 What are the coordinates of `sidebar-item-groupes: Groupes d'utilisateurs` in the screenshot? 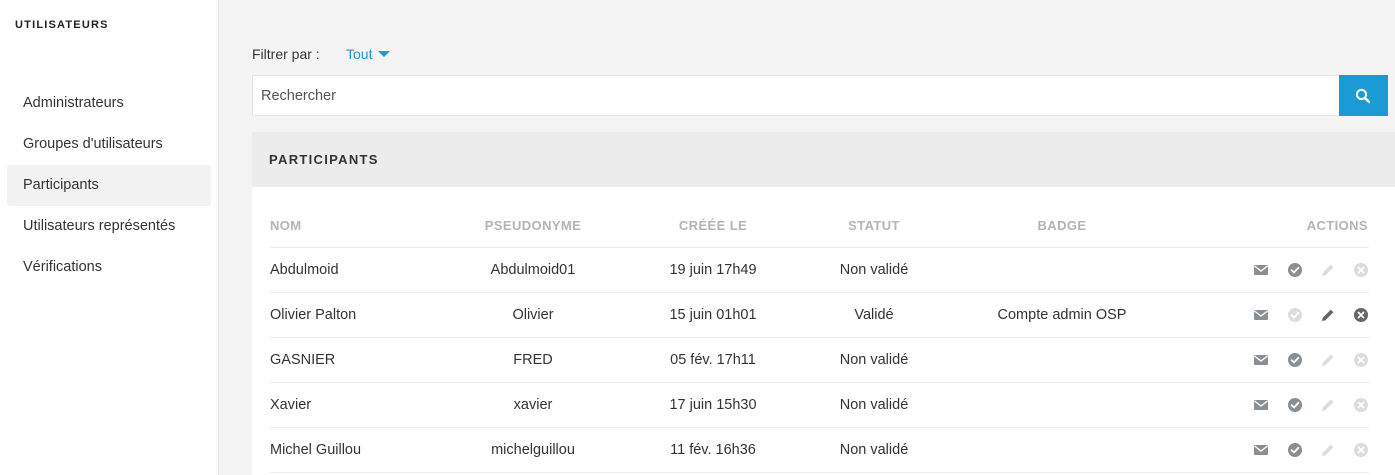 It's located at (109, 144).